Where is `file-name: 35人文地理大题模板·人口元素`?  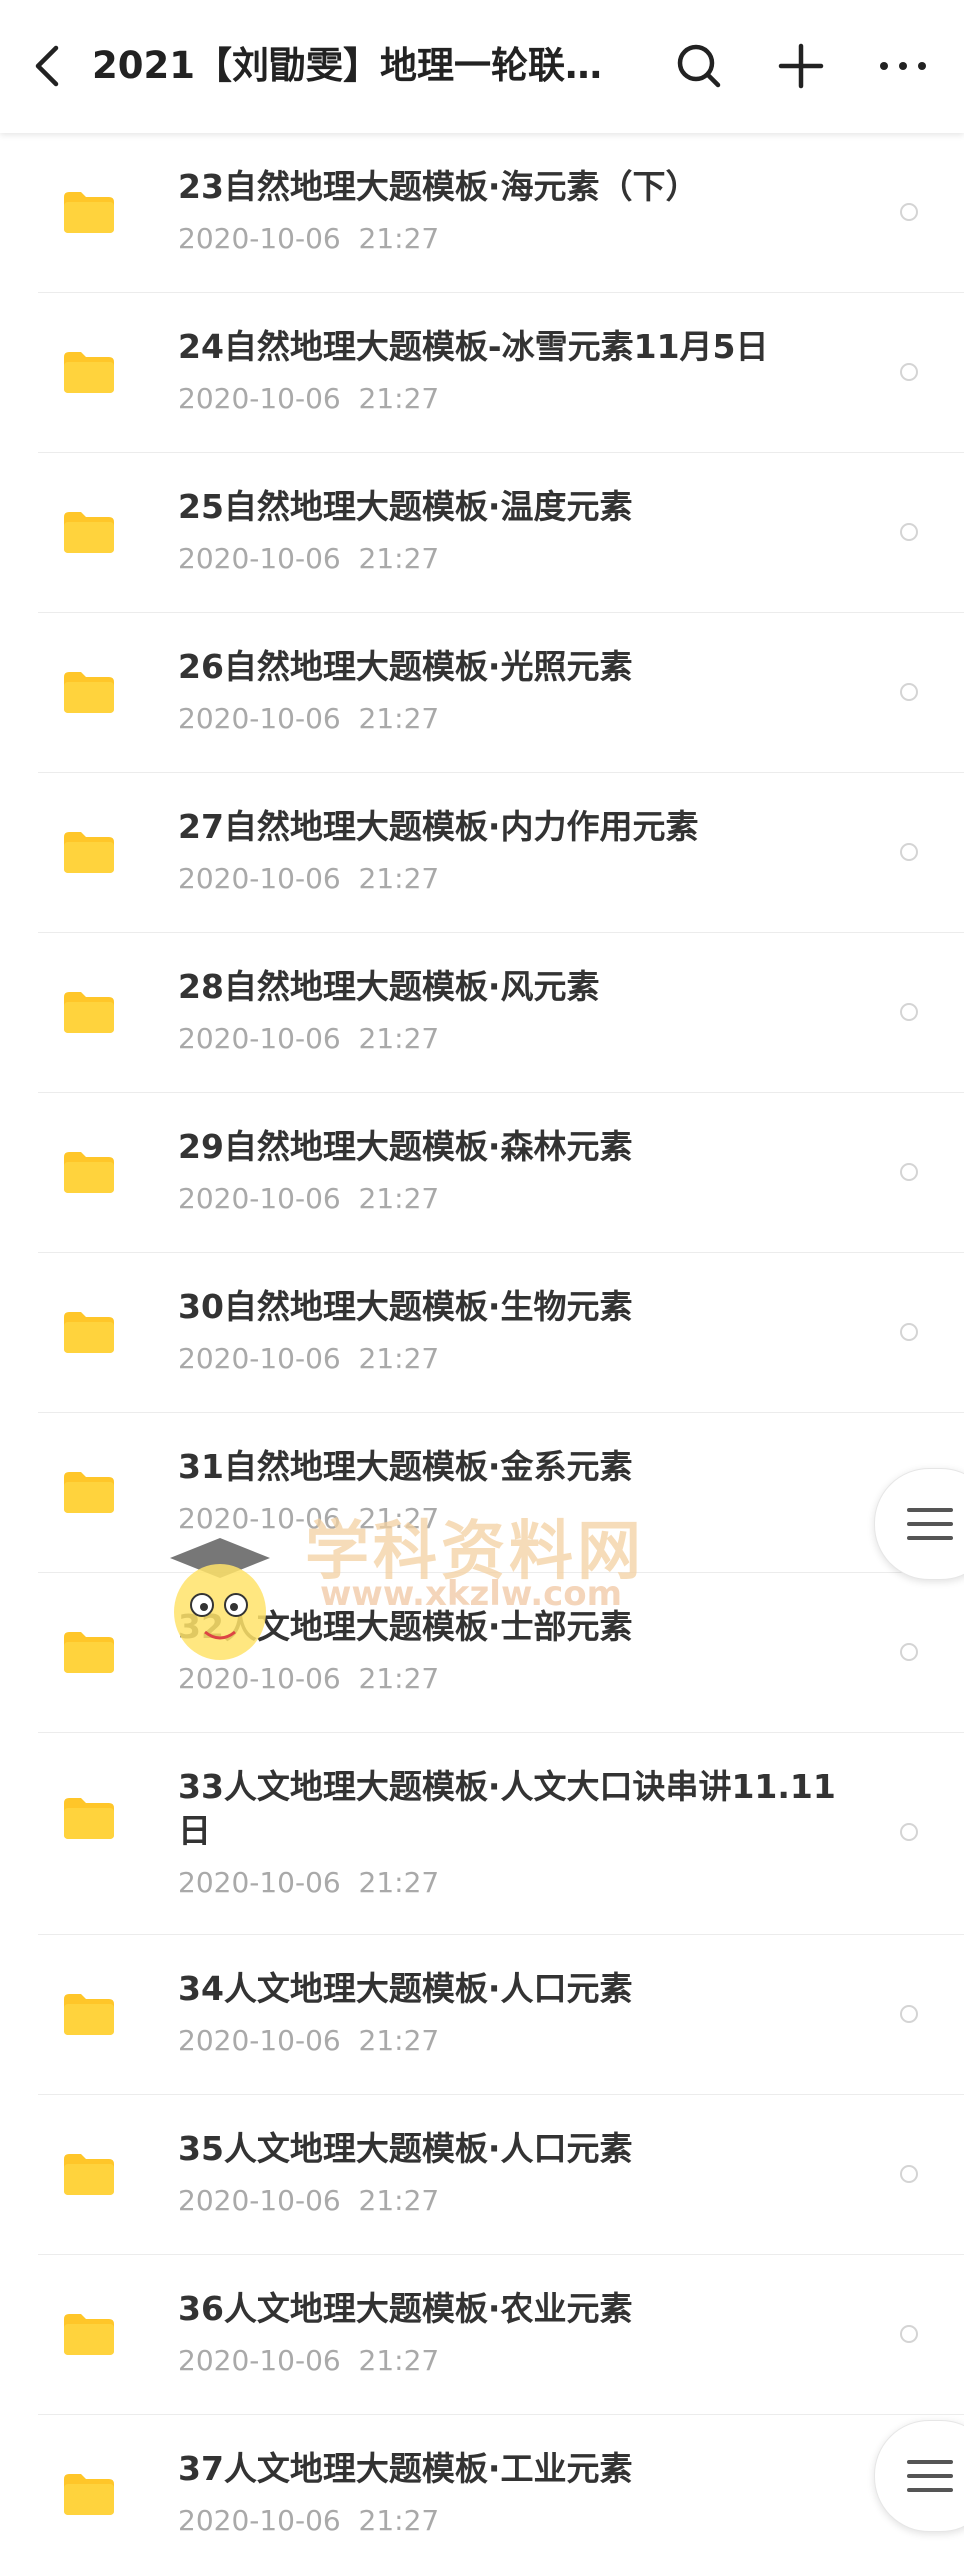 file-name: 35人文地理大题模板·人口元素 is located at coordinates (405, 2148).